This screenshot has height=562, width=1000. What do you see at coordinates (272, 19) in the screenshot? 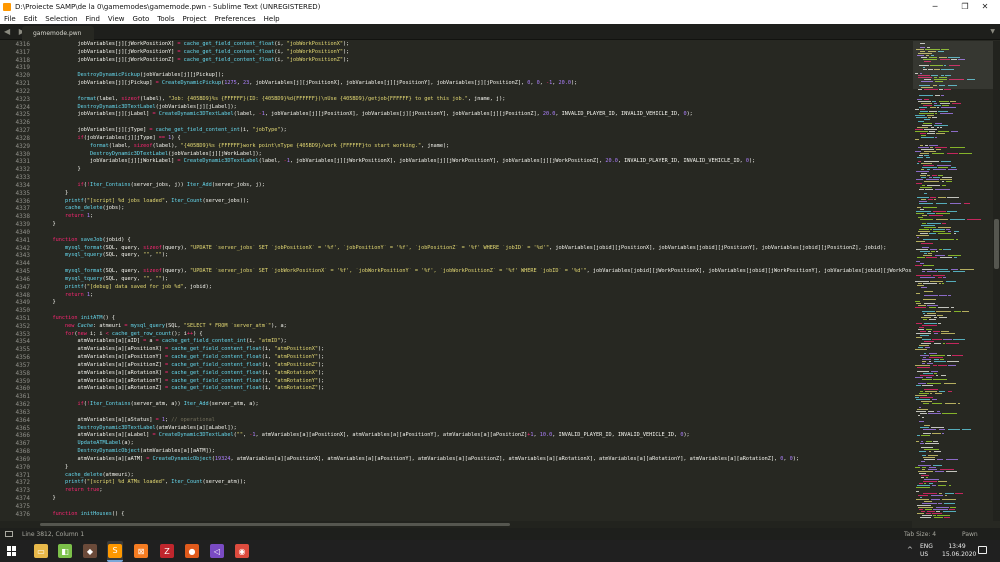
I see `menu-help: Help` at bounding box center [272, 19].